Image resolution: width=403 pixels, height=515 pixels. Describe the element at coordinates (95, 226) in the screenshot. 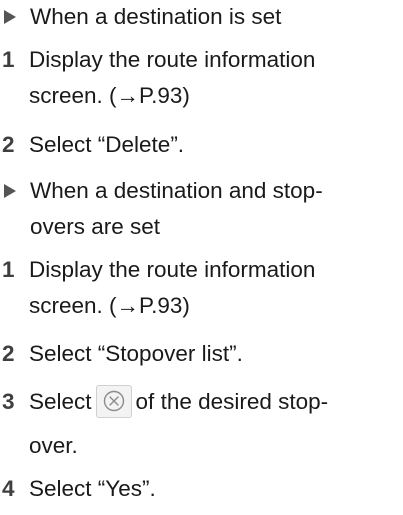

I see `condition-text: overs are set` at that location.